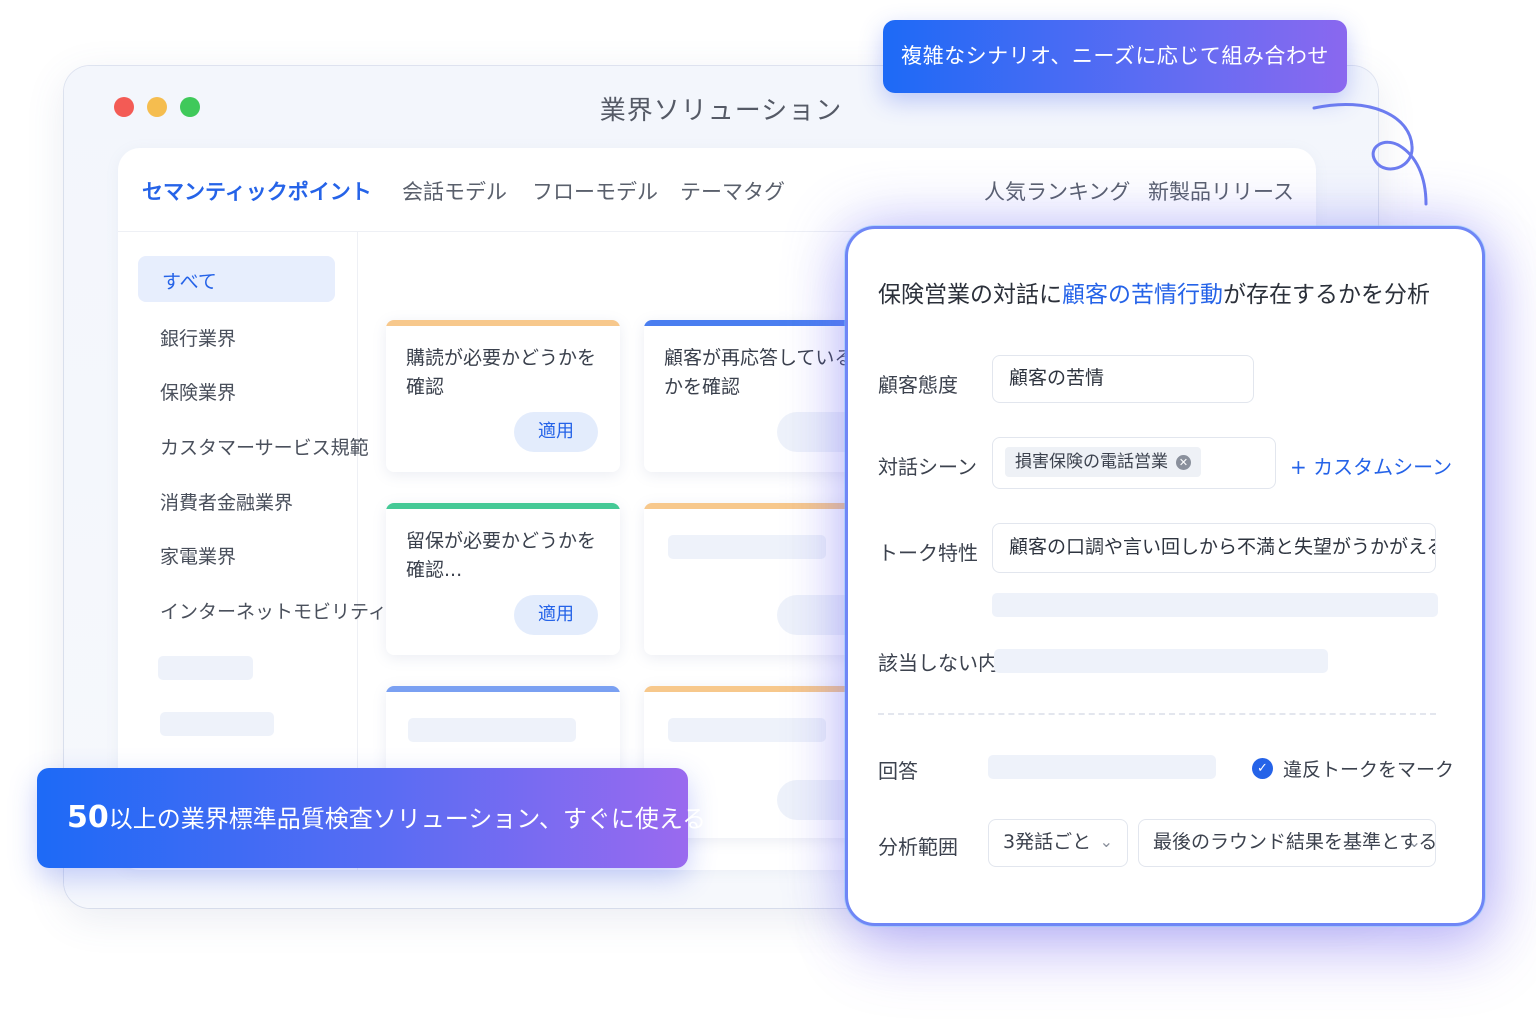 This screenshot has width=1536, height=1024. I want to click on solution-card: 顧客が再応答しているかを確認, so click(761, 396).